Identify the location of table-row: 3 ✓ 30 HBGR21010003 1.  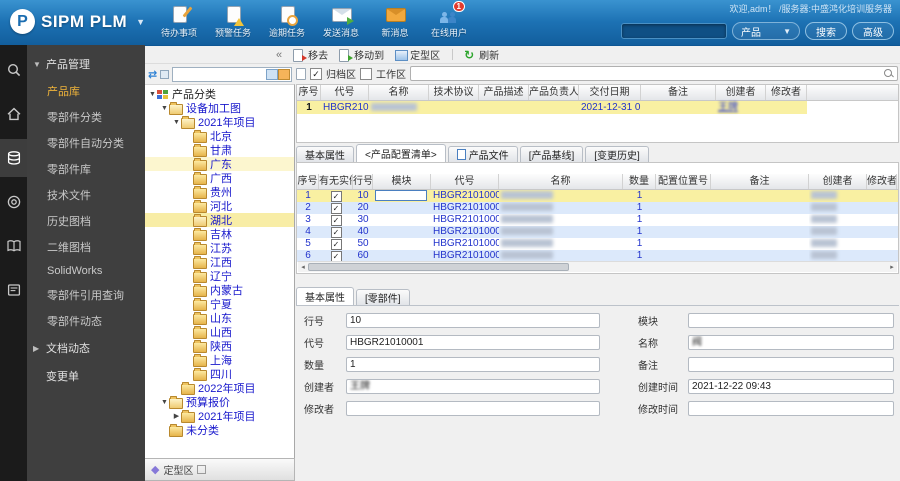
(597, 220).